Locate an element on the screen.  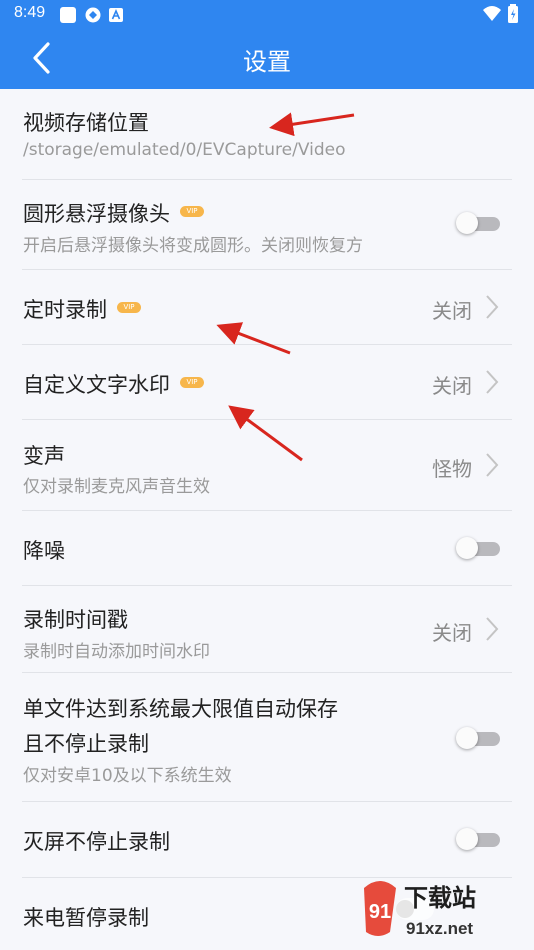
status-bar: 8:49 is located at coordinates (267, 14).